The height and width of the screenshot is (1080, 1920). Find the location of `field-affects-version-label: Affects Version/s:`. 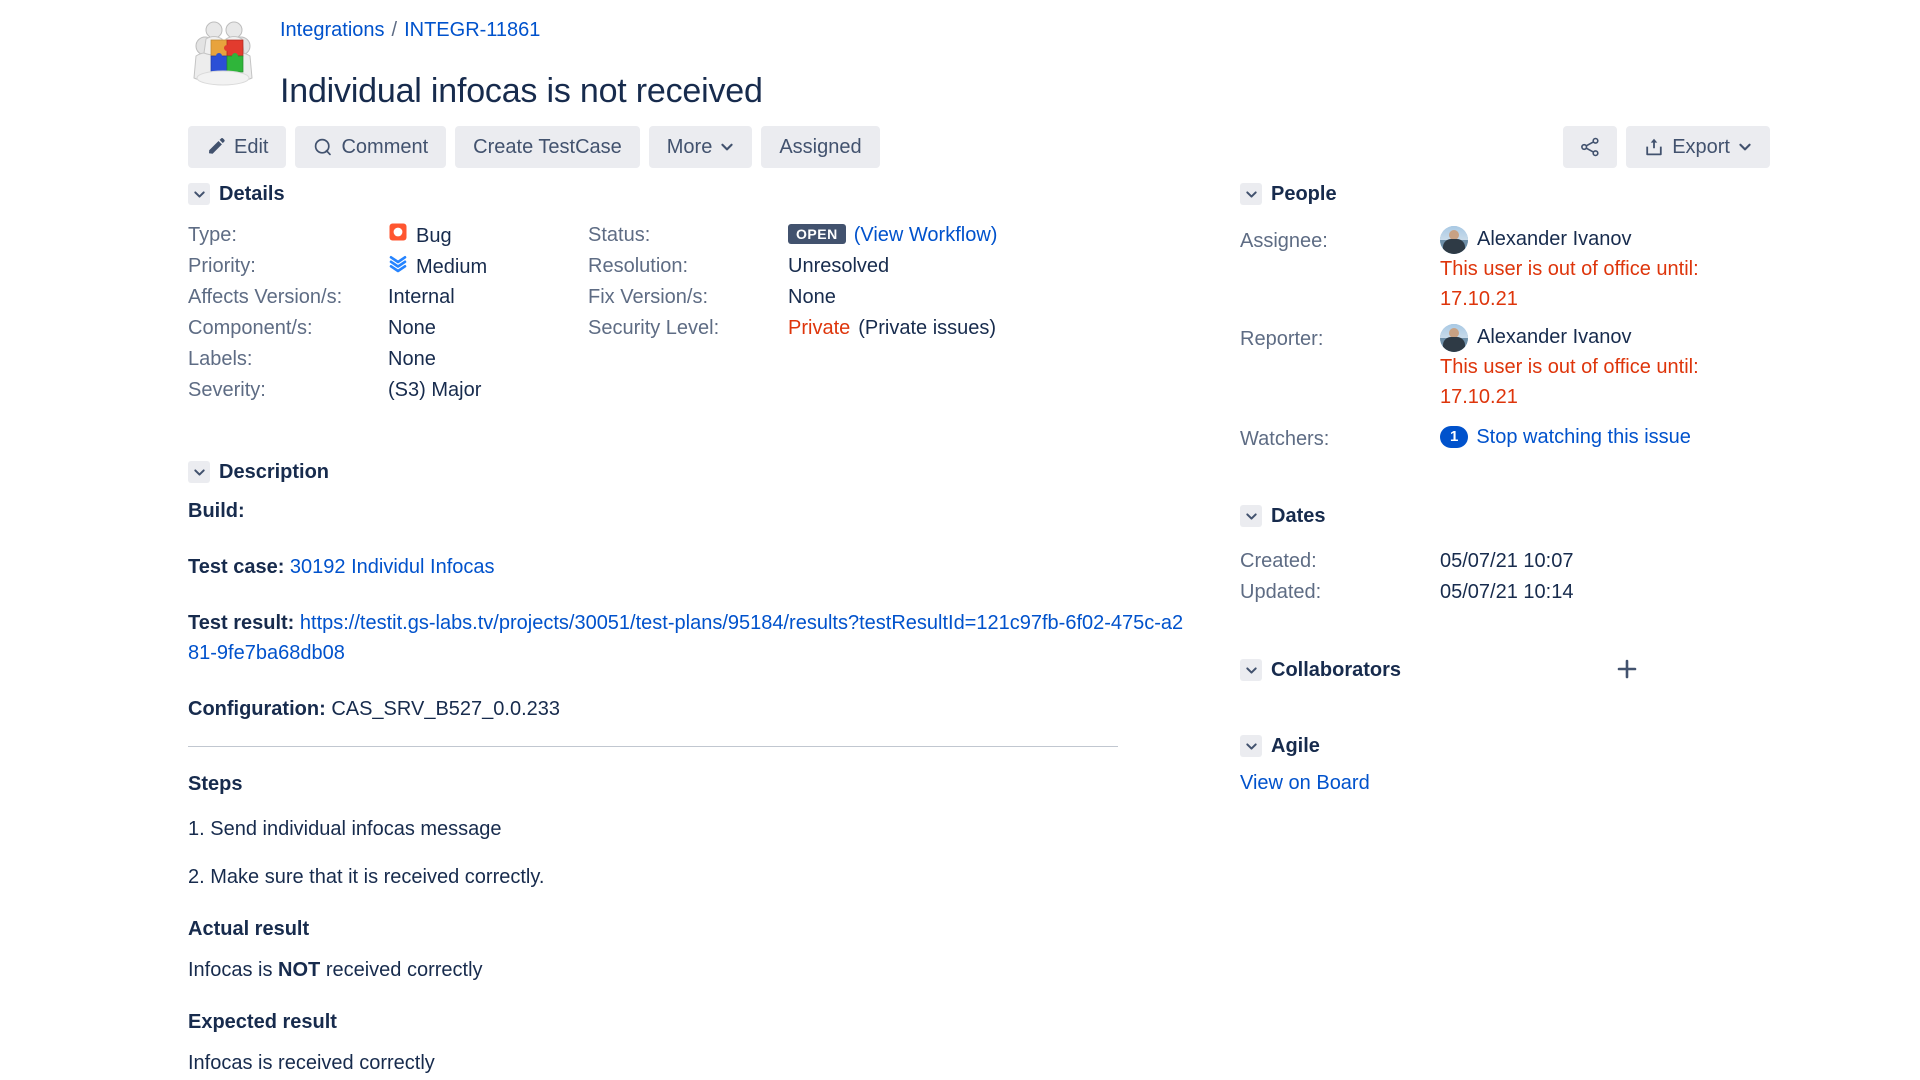

field-affects-version-label: Affects Version/s: is located at coordinates (265, 297).